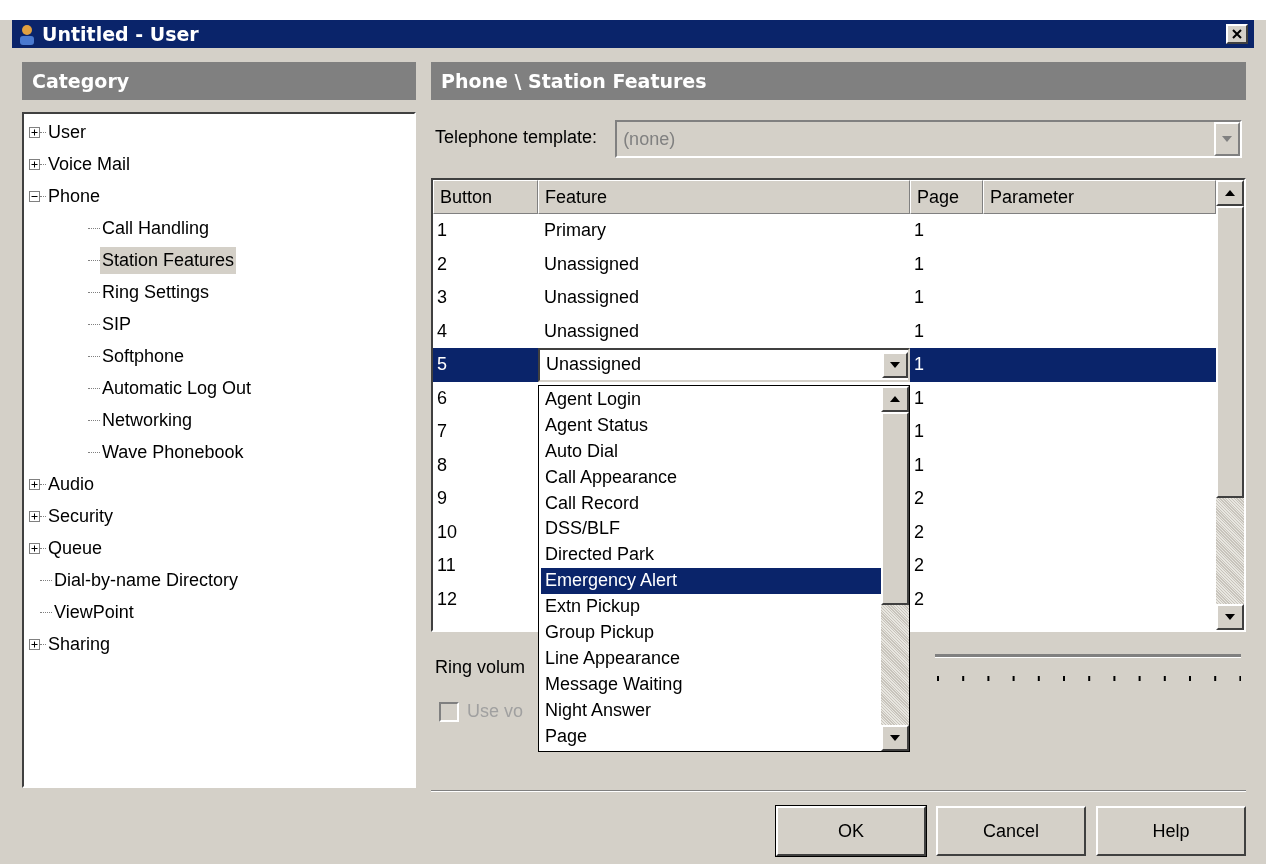  I want to click on ring-volume-label: Ring volum, so click(481, 667).